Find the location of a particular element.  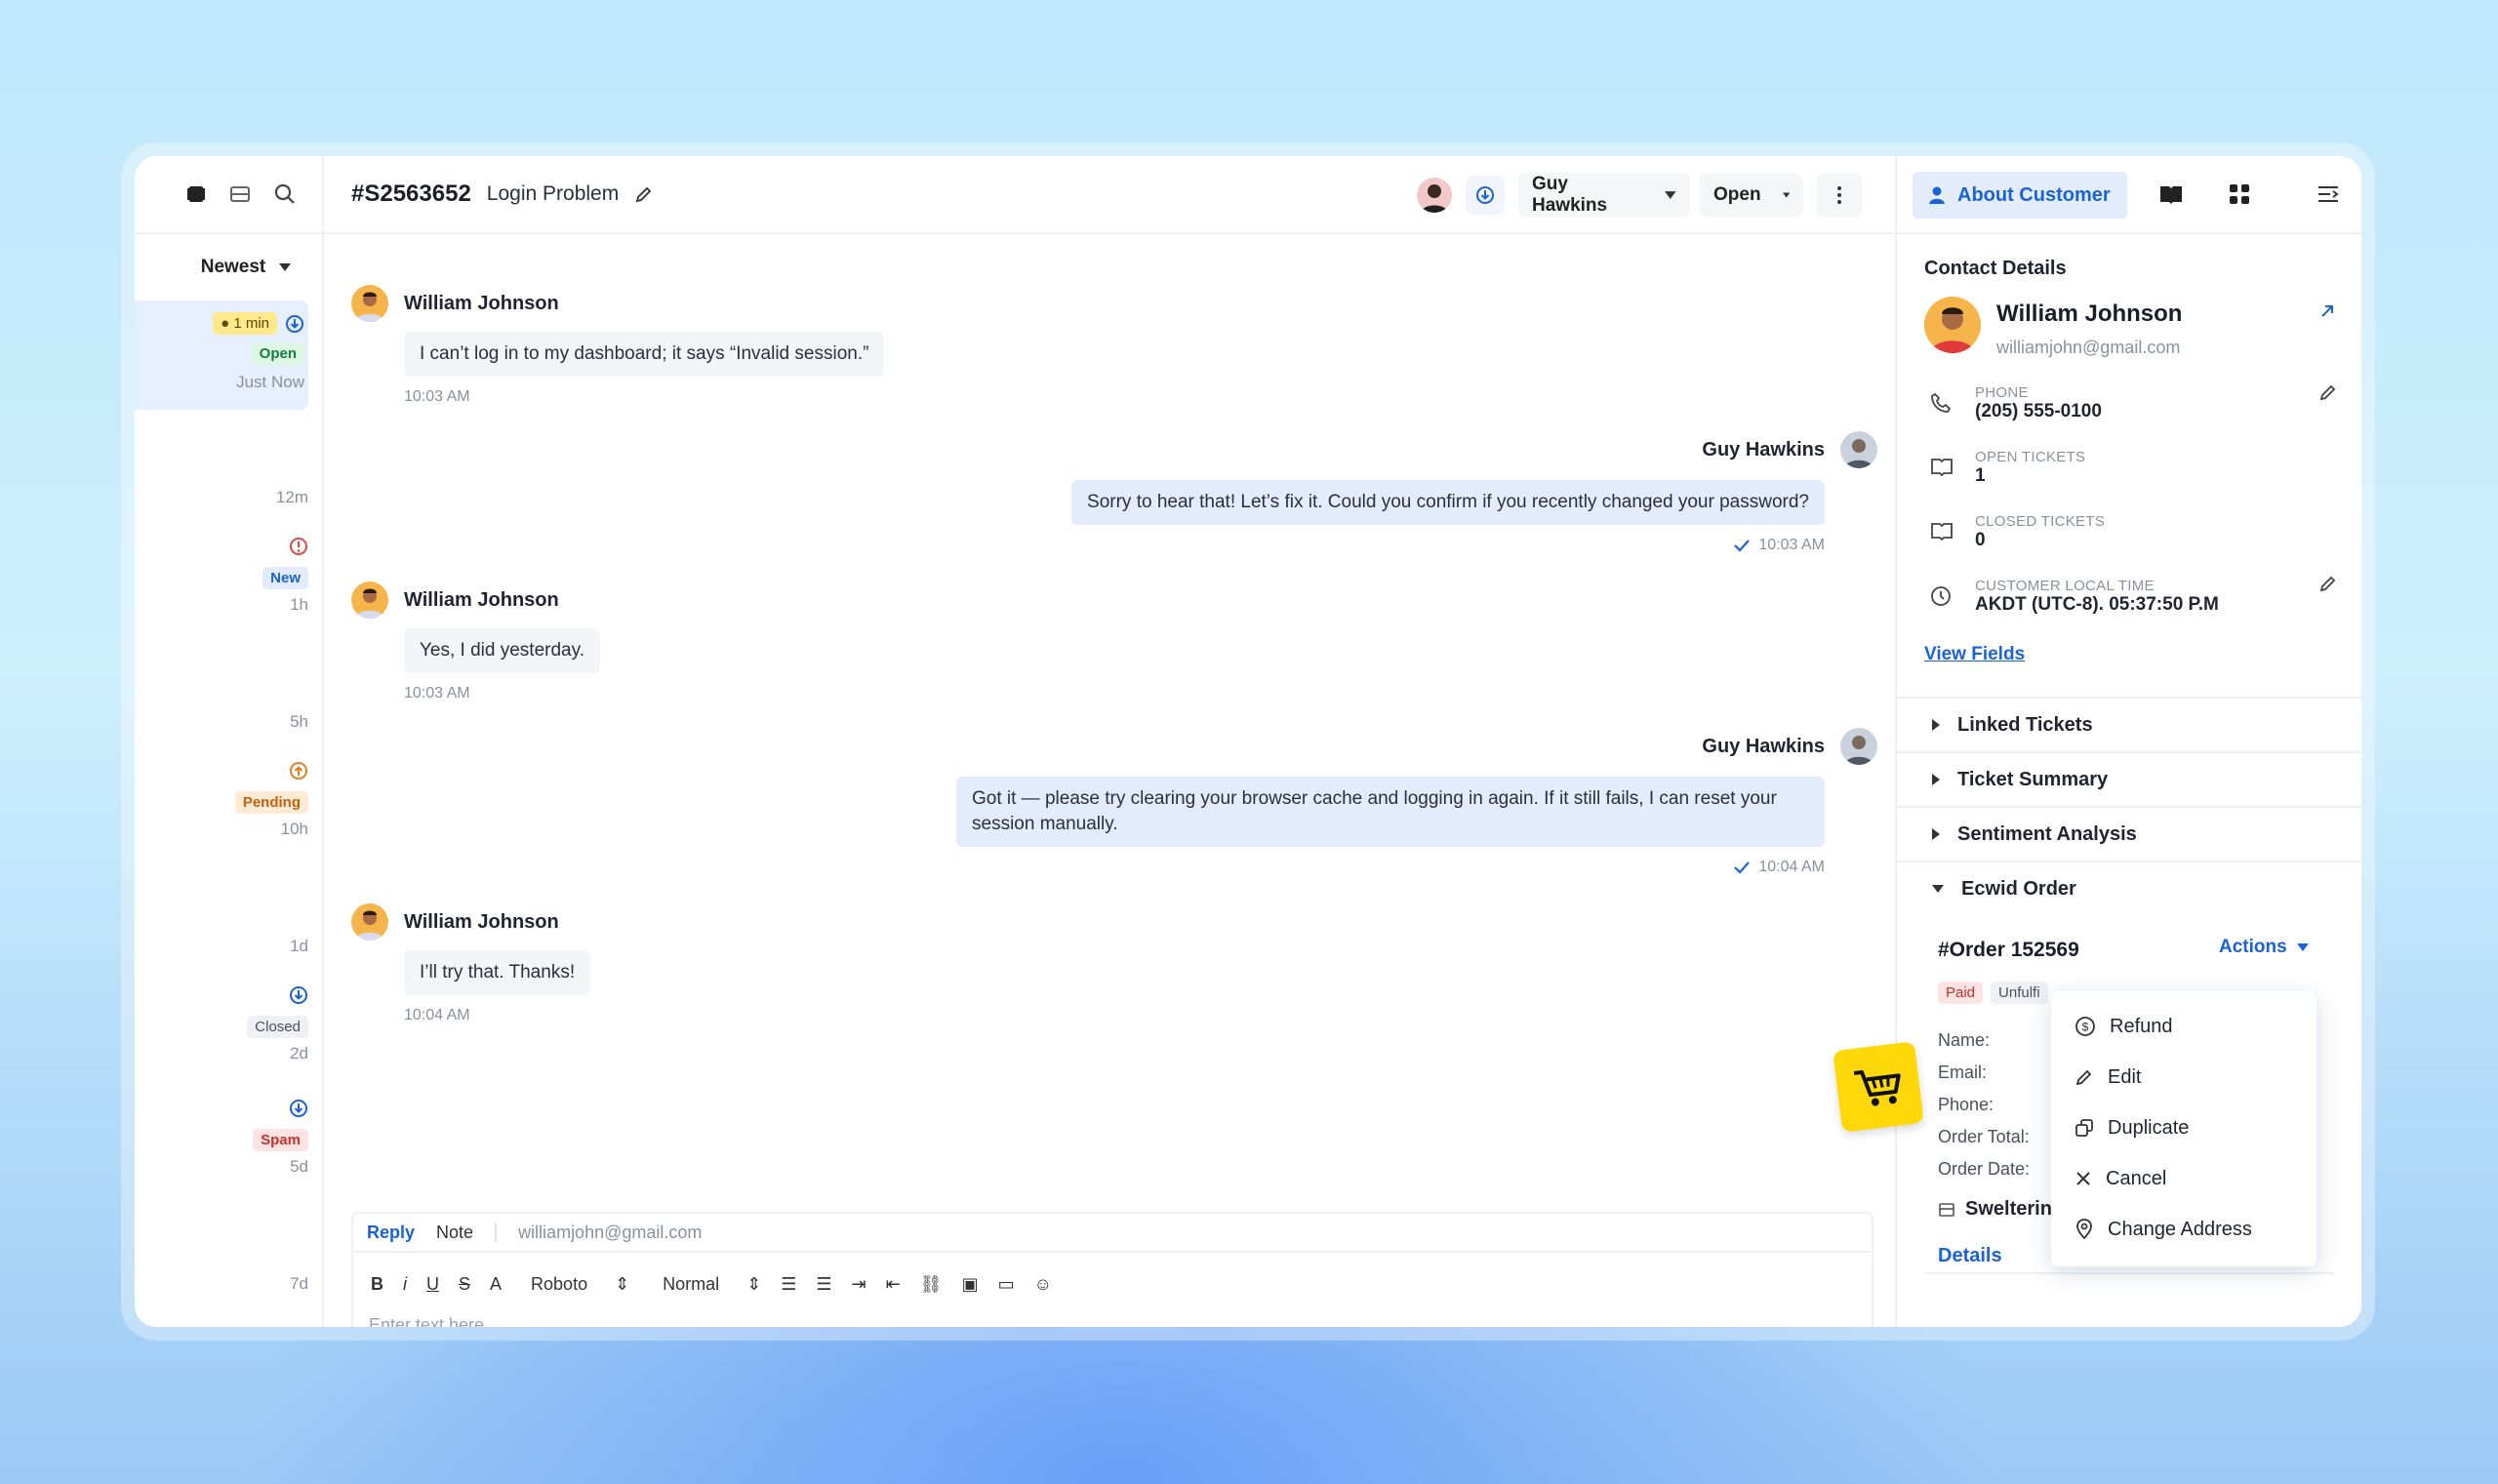

sender-name: William Johnson is located at coordinates (481, 921).